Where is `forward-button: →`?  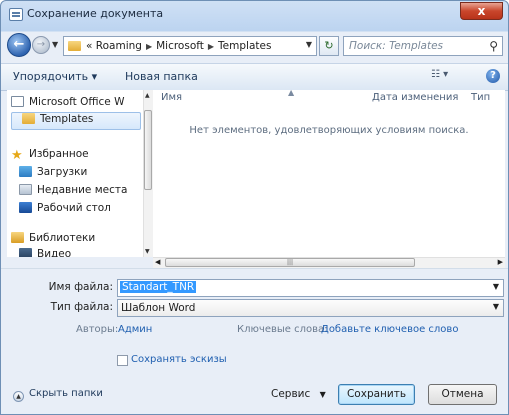
forward-button: → is located at coordinates (41, 45).